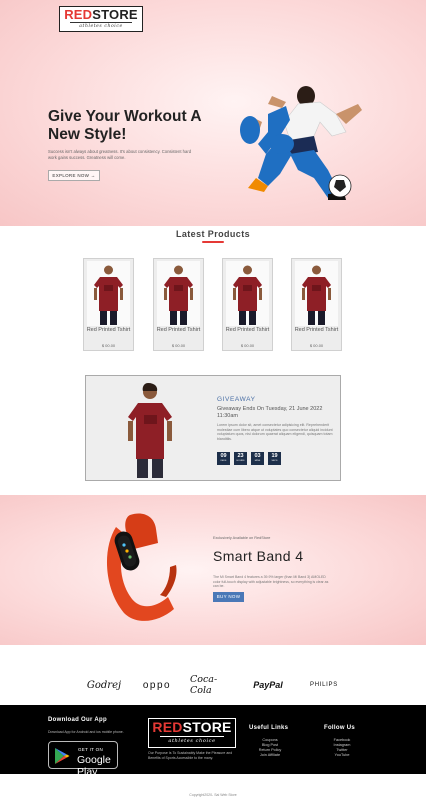 The image size is (426, 800). What do you see at coordinates (78, 14) in the screenshot?
I see `logo-word-red: RED` at bounding box center [78, 14].